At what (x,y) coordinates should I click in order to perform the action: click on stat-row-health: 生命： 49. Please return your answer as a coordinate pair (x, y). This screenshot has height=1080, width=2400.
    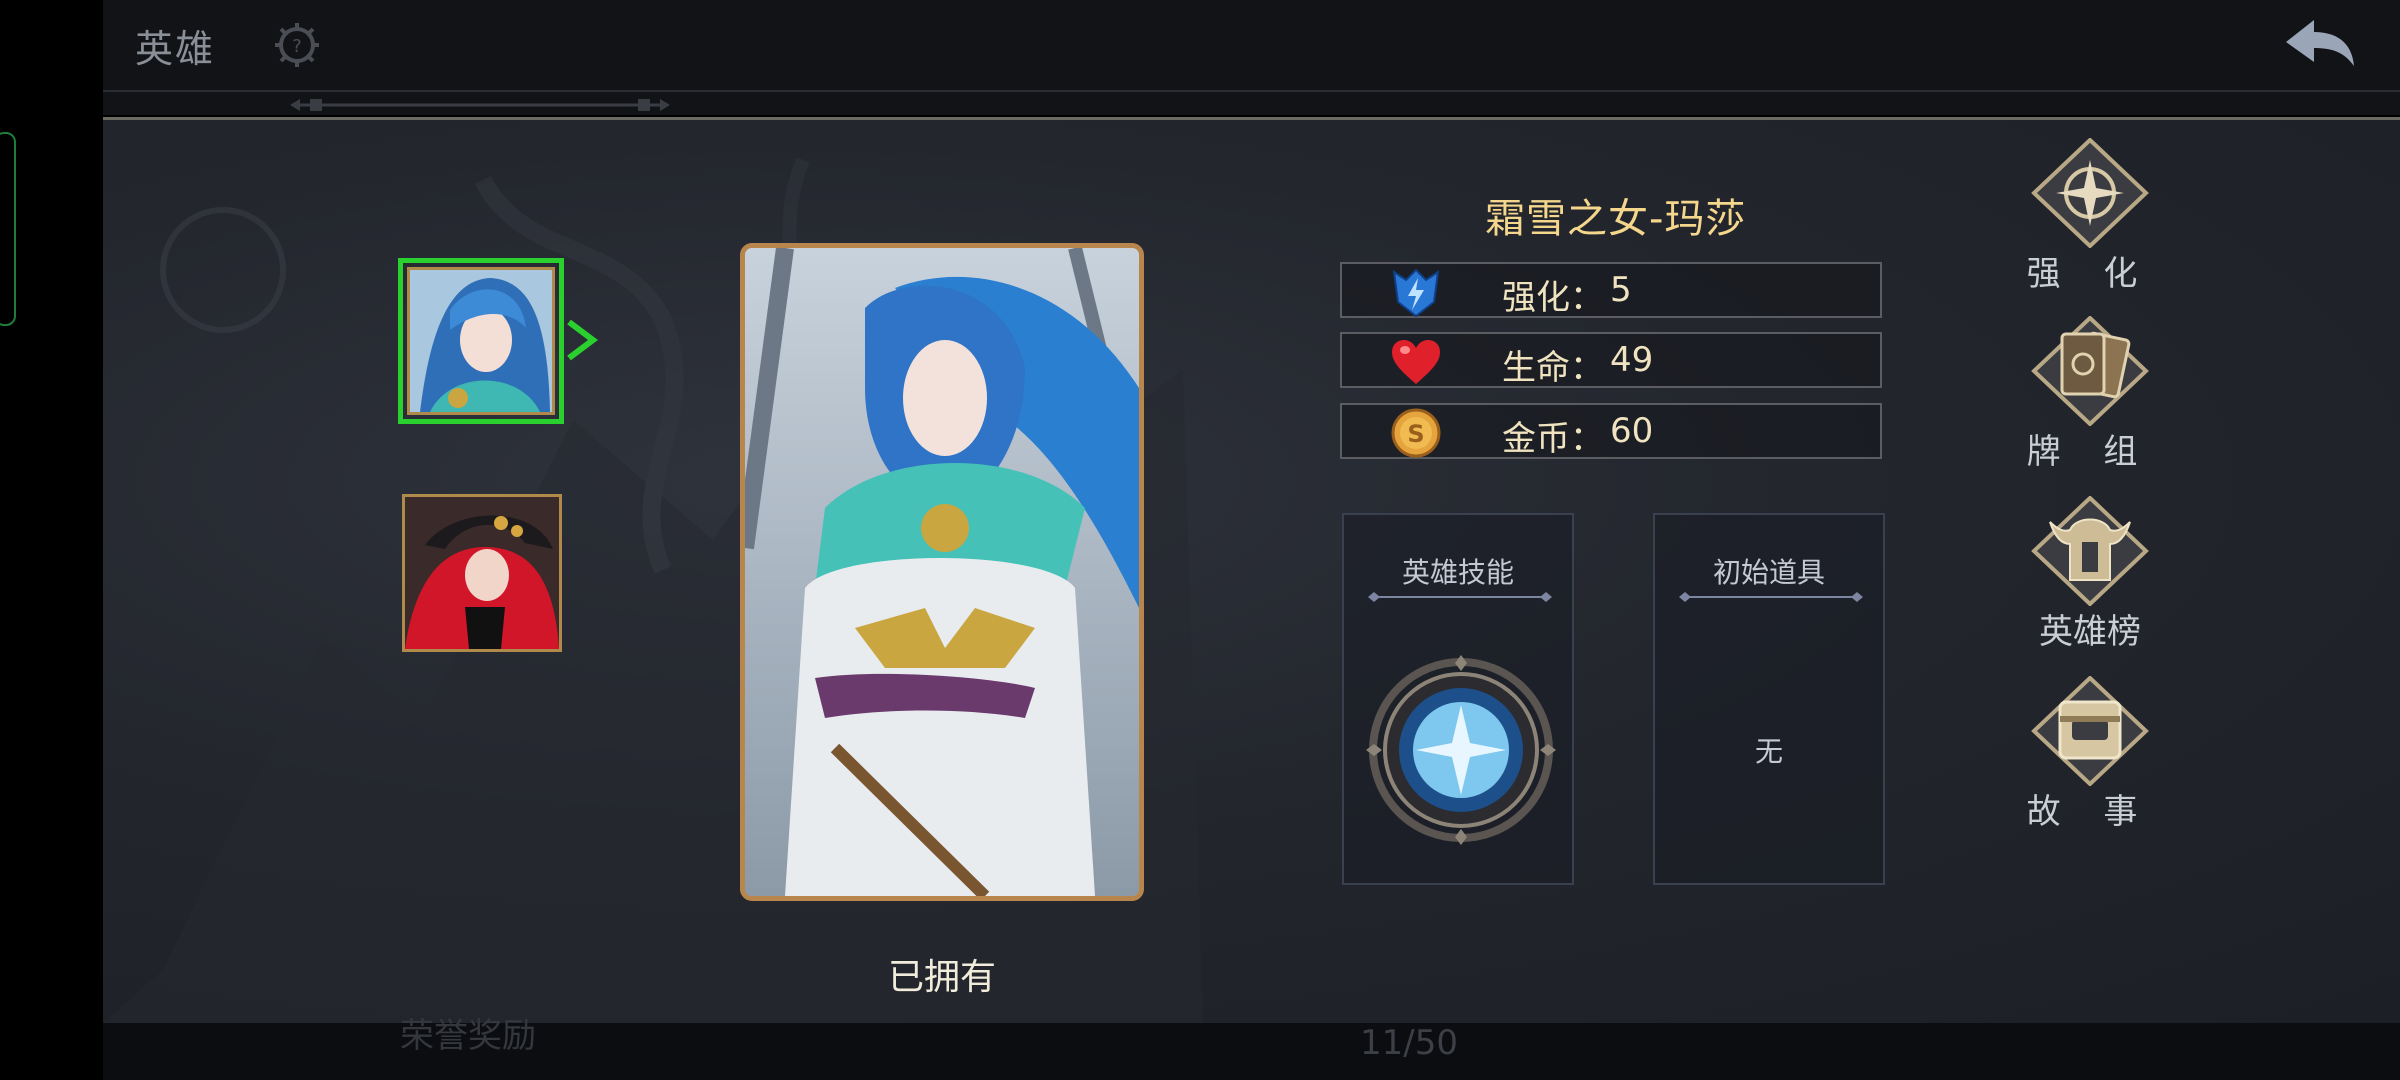
    Looking at the image, I should click on (1611, 360).